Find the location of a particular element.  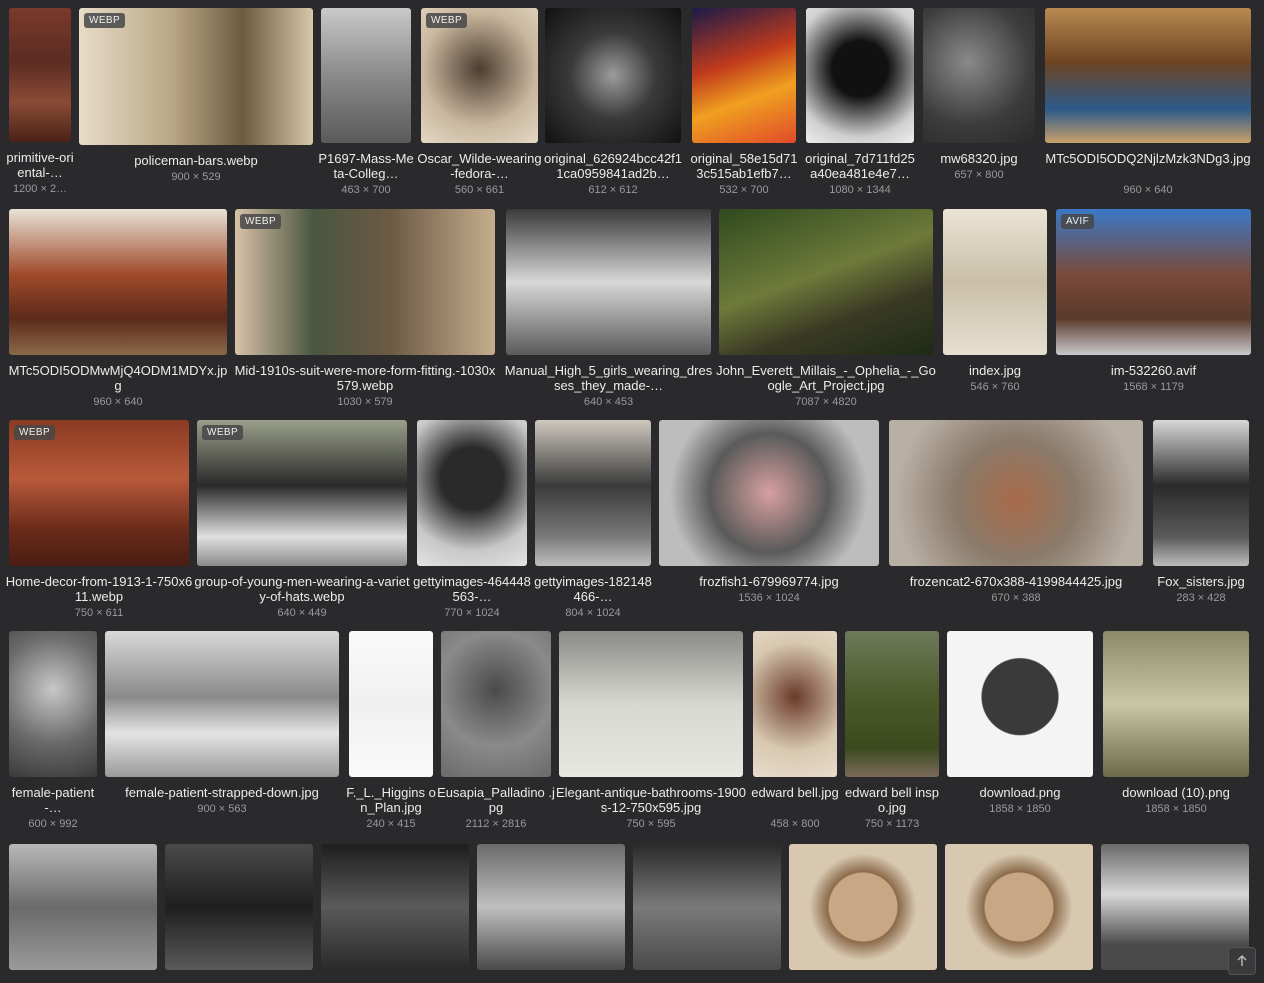

file-name-label: download (10).png is located at coordinates (1176, 792).